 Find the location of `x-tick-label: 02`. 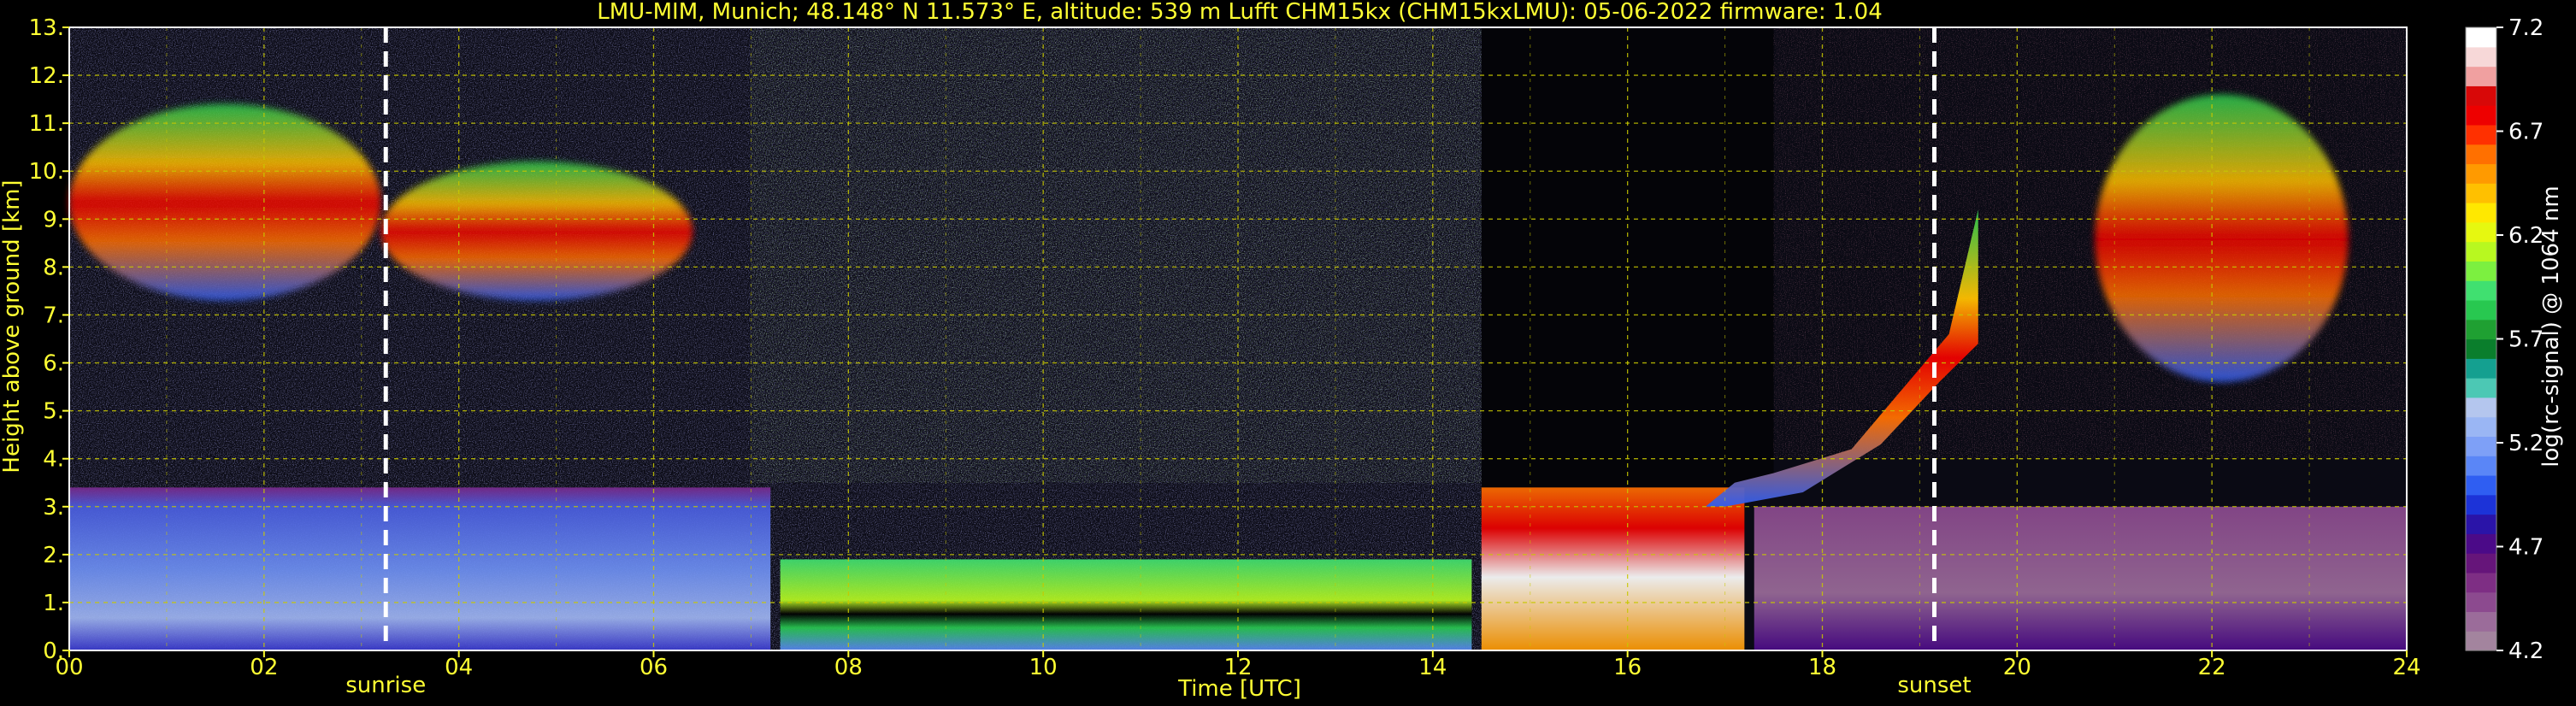

x-tick-label: 02 is located at coordinates (264, 667).